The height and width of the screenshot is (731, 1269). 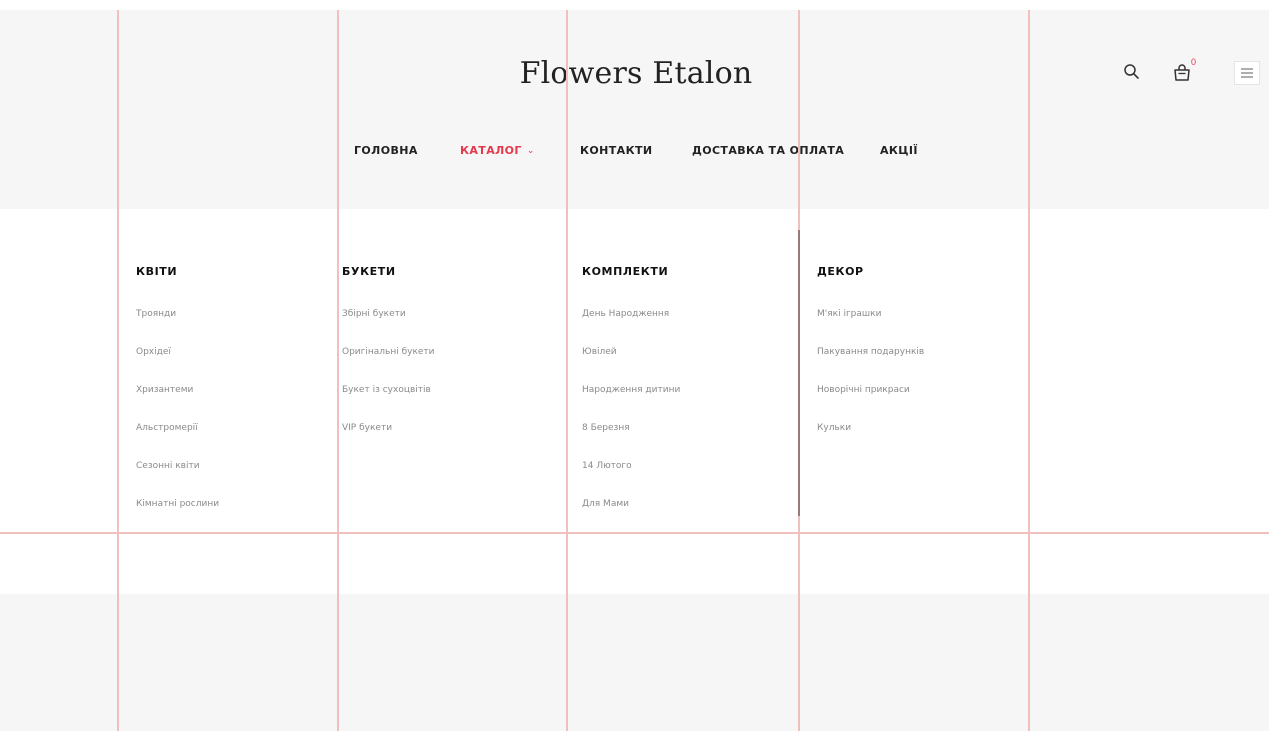 I want to click on menu-link: Альстромерії, so click(x=177, y=441).